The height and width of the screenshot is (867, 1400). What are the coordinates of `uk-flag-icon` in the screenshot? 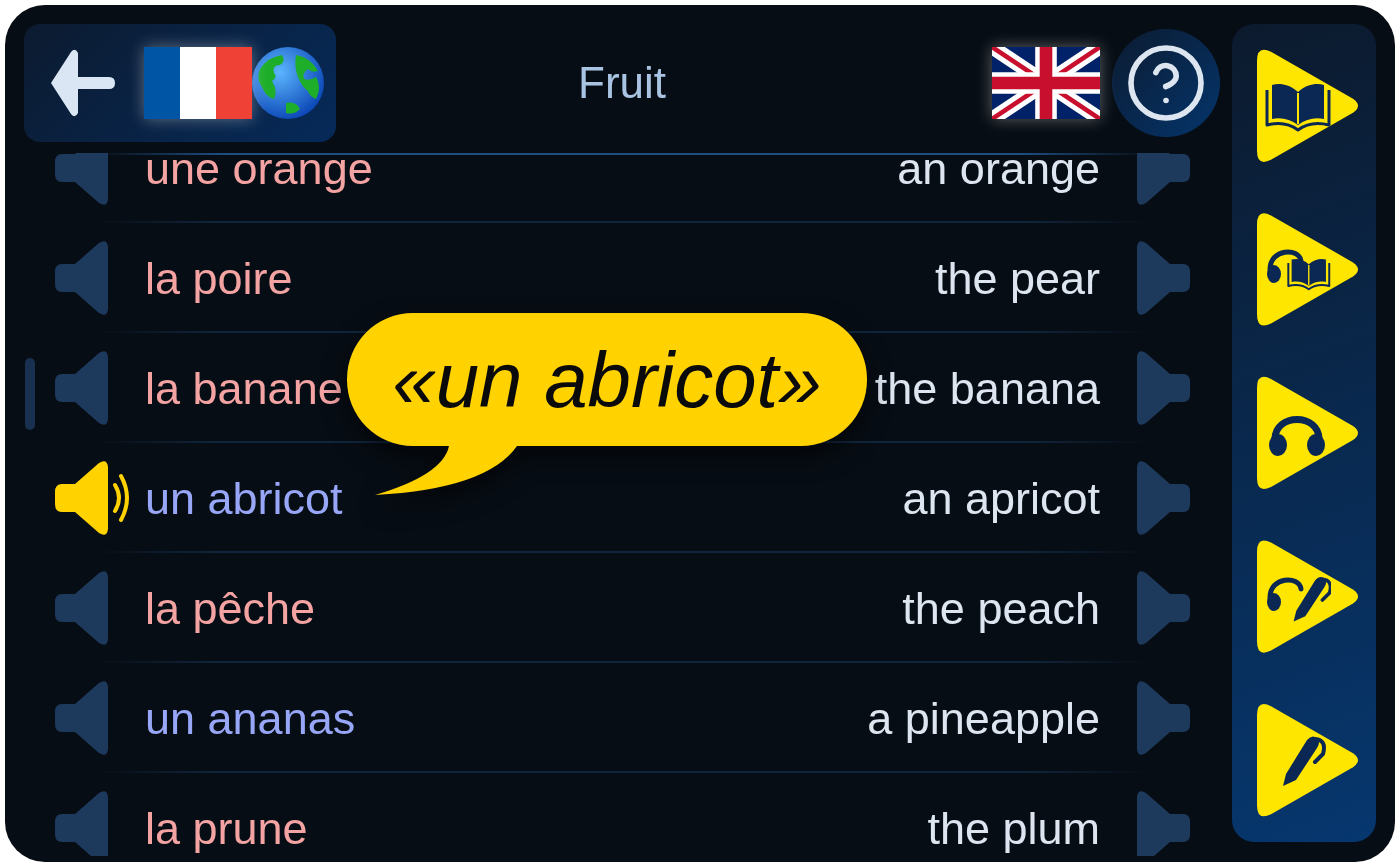 It's located at (1046, 83).